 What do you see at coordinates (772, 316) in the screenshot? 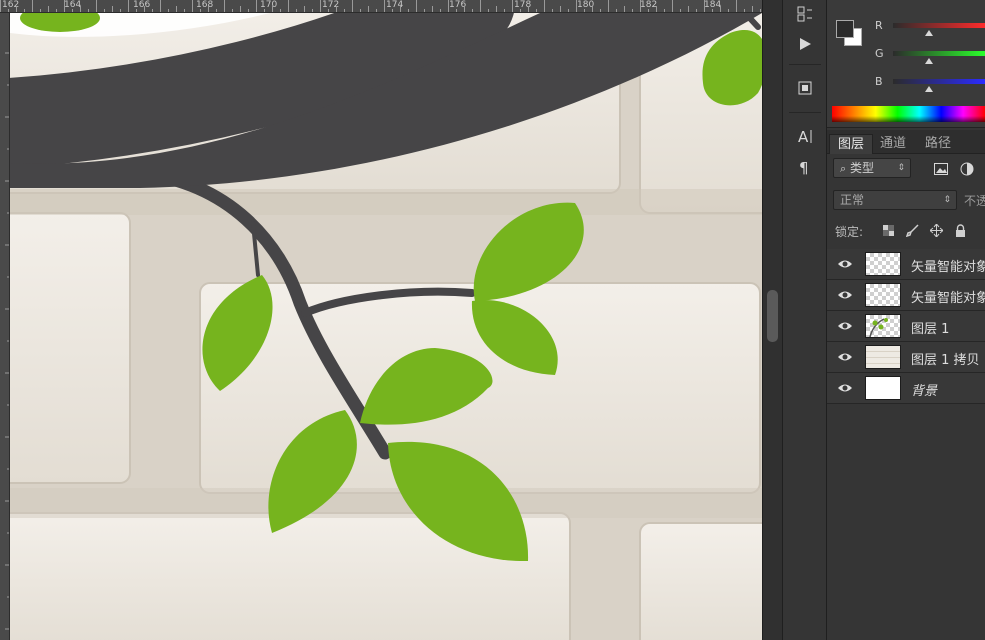
I see `scrollbar-thumb` at bounding box center [772, 316].